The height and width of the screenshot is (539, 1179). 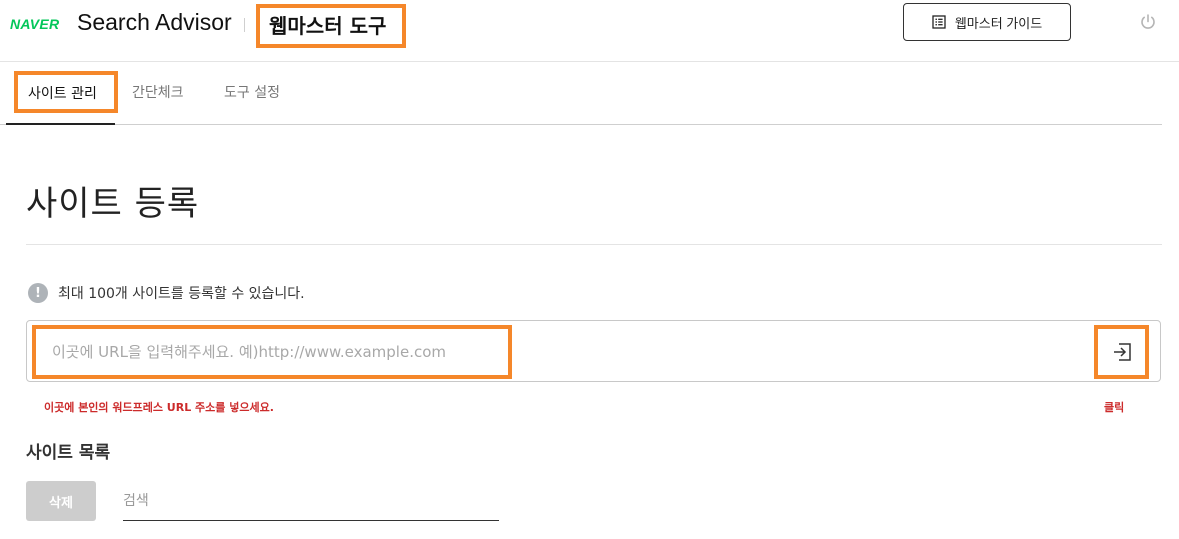 I want to click on tab-quick-check: 간단체크, so click(x=158, y=92).